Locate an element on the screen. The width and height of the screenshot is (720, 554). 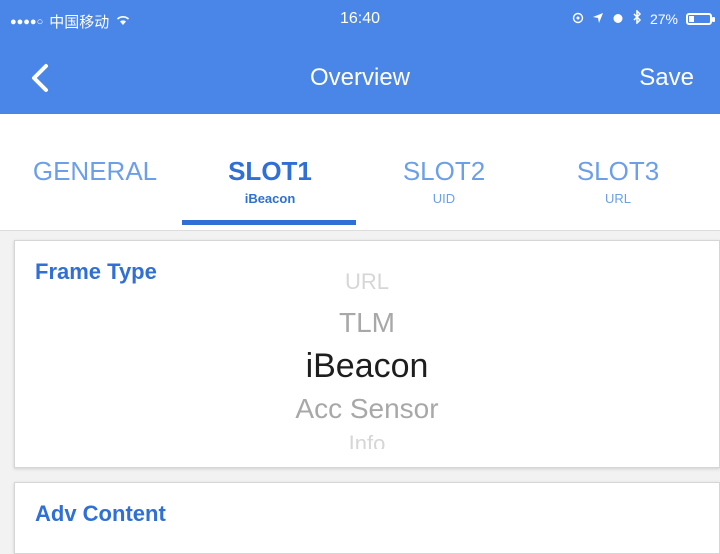
page-title: Overview is located at coordinates (360, 77).